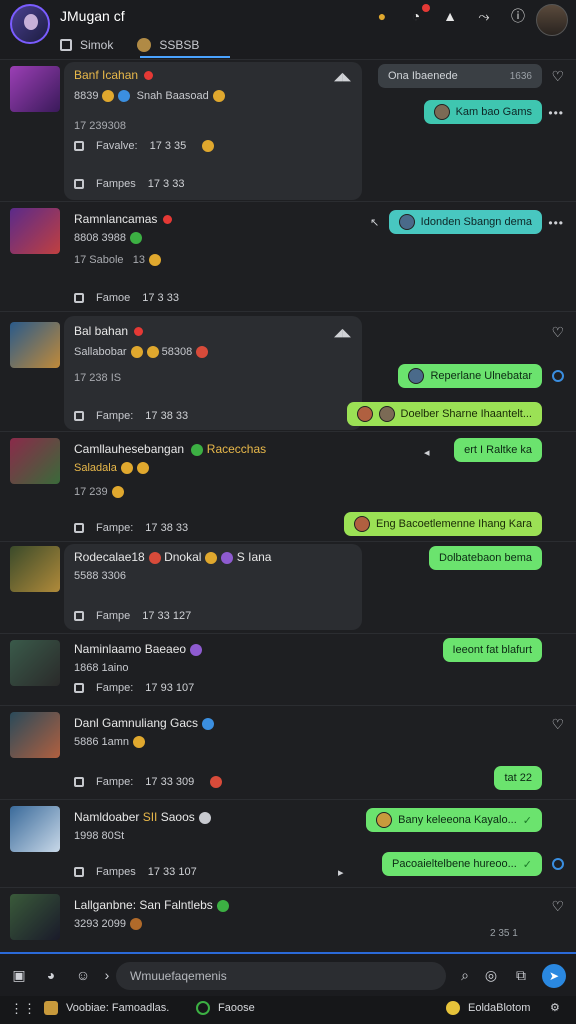 Image resolution: width=576 pixels, height=1024 pixels. I want to click on header-tabs: Simok SSBSB, so click(129, 45).